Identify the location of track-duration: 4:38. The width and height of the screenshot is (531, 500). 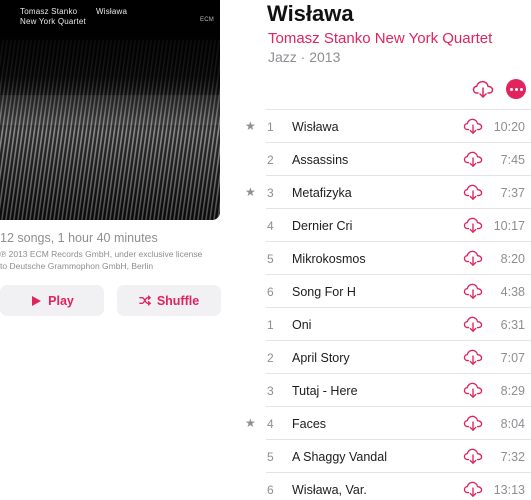
(512, 292).